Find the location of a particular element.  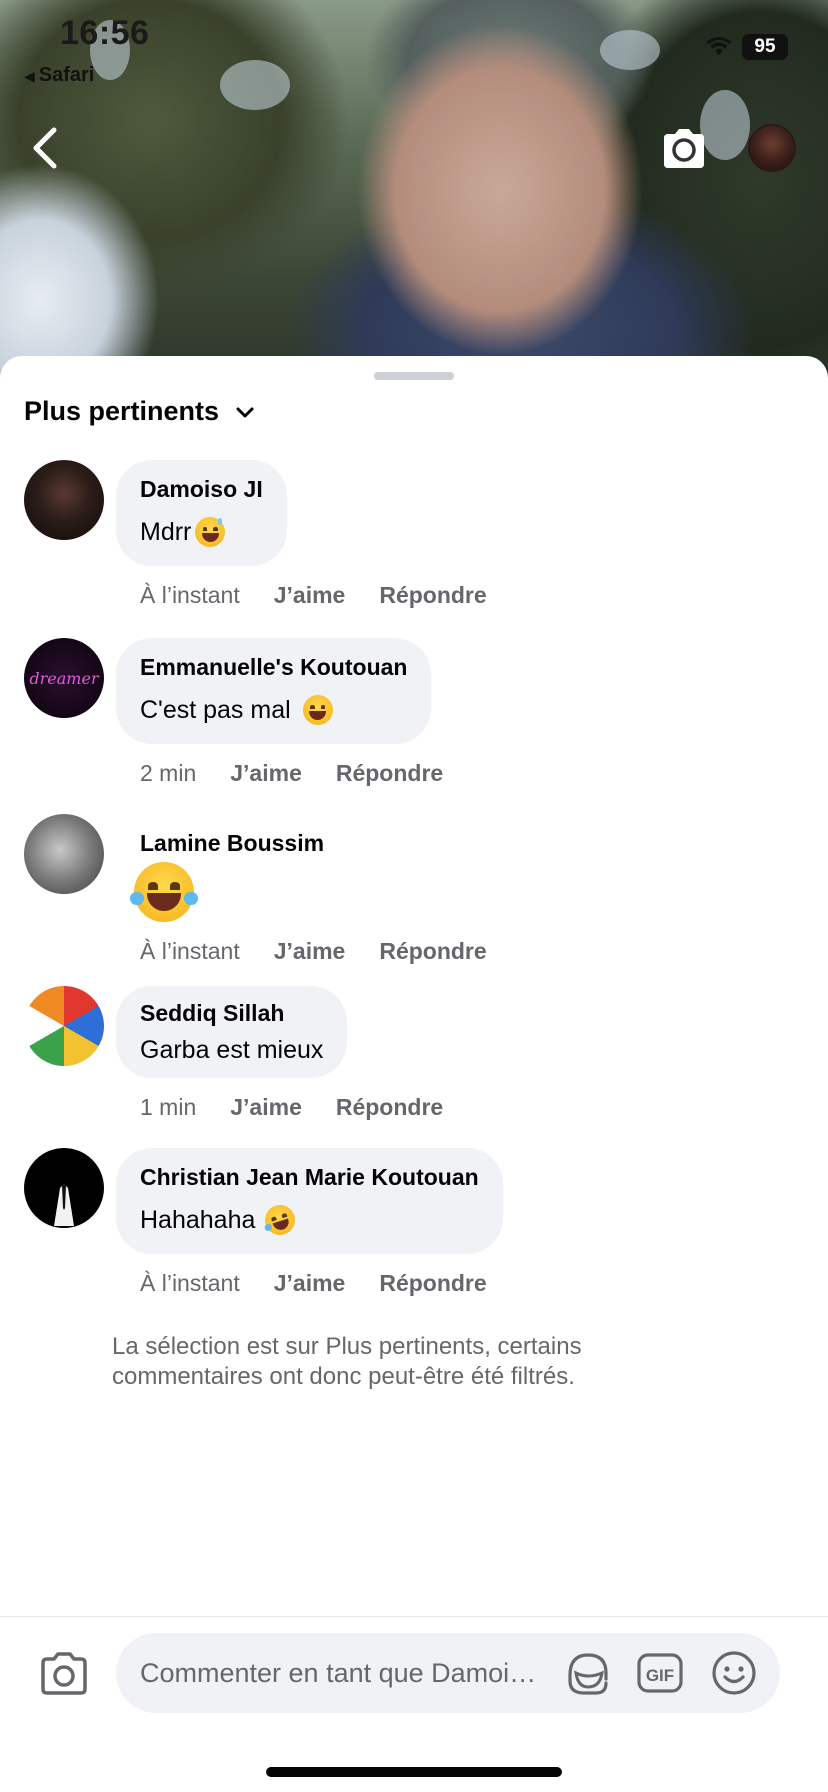

comment-meta: 1 min J’aime Répondre is located at coordinates (291, 1107).